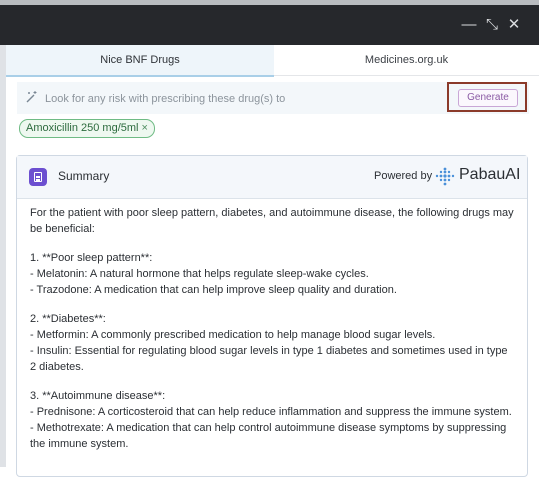 The image size is (539, 477). I want to click on restore-icon: ⤡, so click(492, 25).